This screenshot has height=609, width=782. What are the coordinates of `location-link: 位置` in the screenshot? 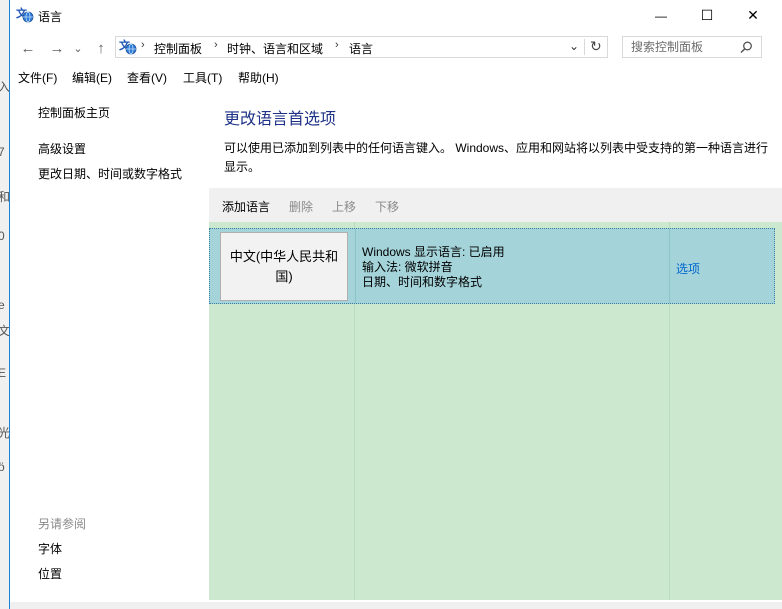 It's located at (50, 573).